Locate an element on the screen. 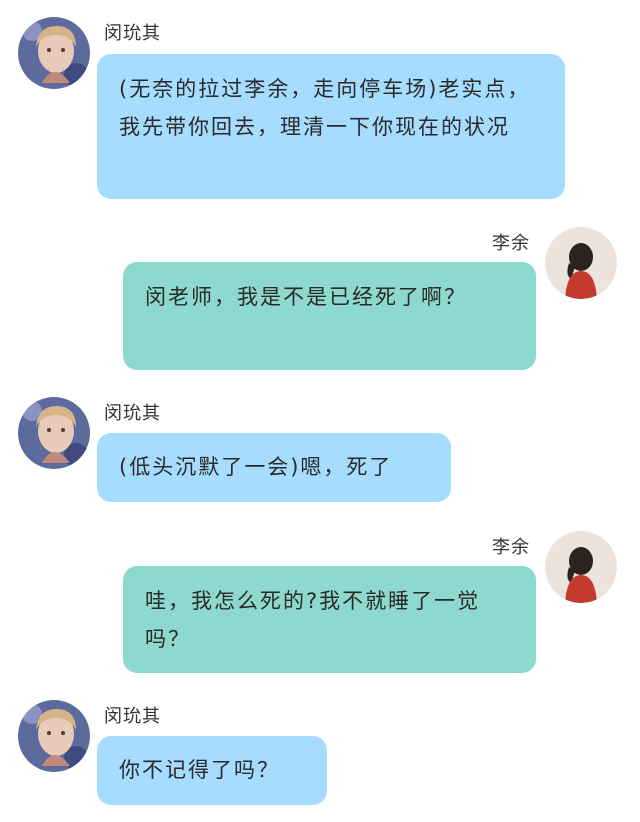 Image resolution: width=640 pixels, height=822 pixels. message-bubble: (无奈的拉过李余，走向停车场)老实点，我先带你回去，理清一下你现在的状况 is located at coordinates (331, 126).